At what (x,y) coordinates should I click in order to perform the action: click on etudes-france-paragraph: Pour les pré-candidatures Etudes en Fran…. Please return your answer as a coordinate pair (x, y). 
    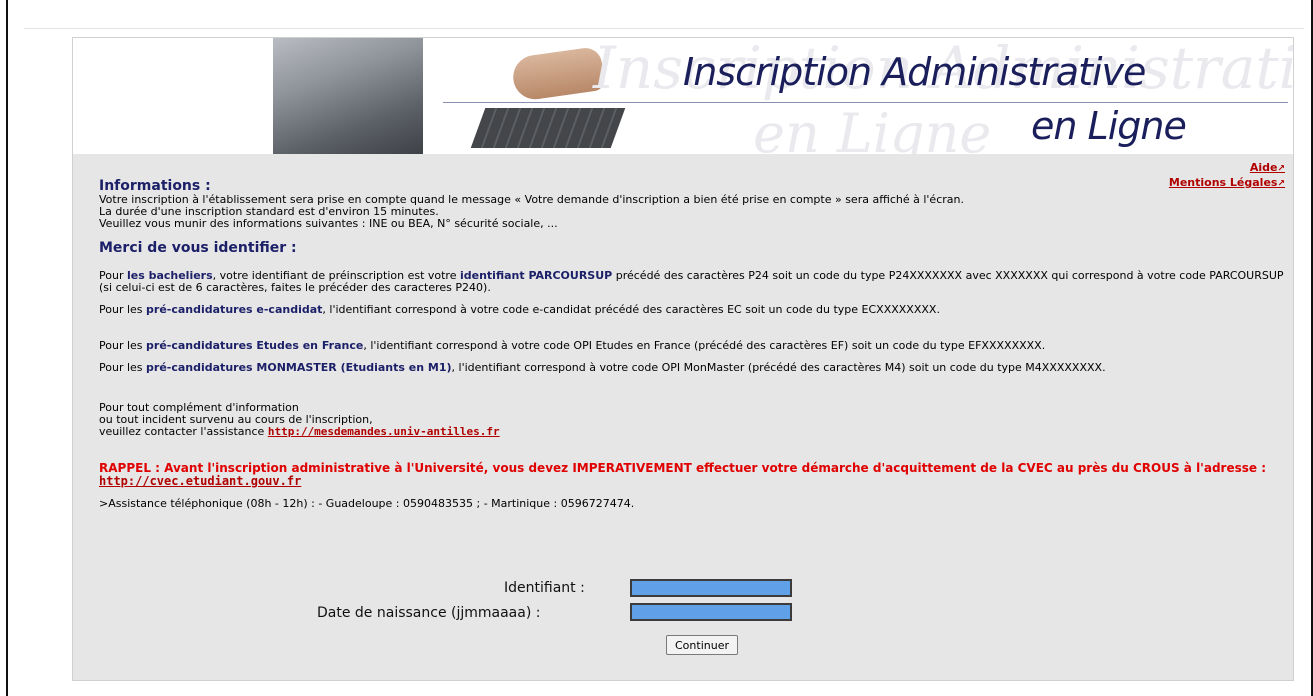
    Looking at the image, I should click on (572, 345).